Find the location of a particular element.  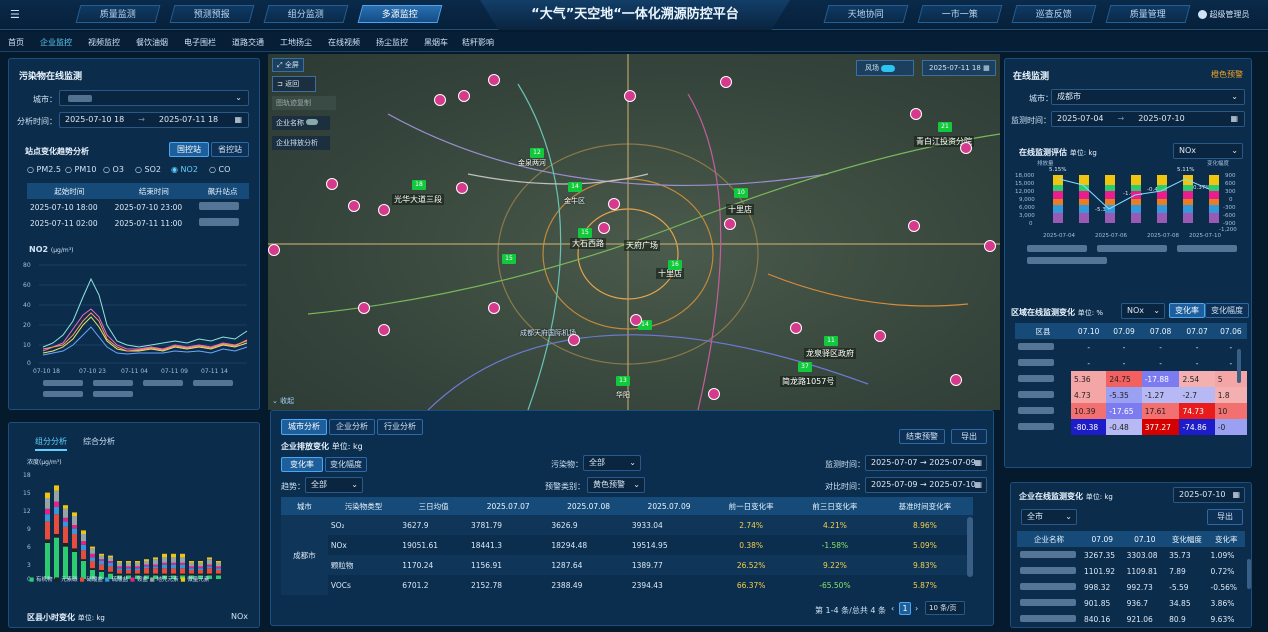

eval-pollutant-select: NOx ⌄ is located at coordinates (1208, 151).